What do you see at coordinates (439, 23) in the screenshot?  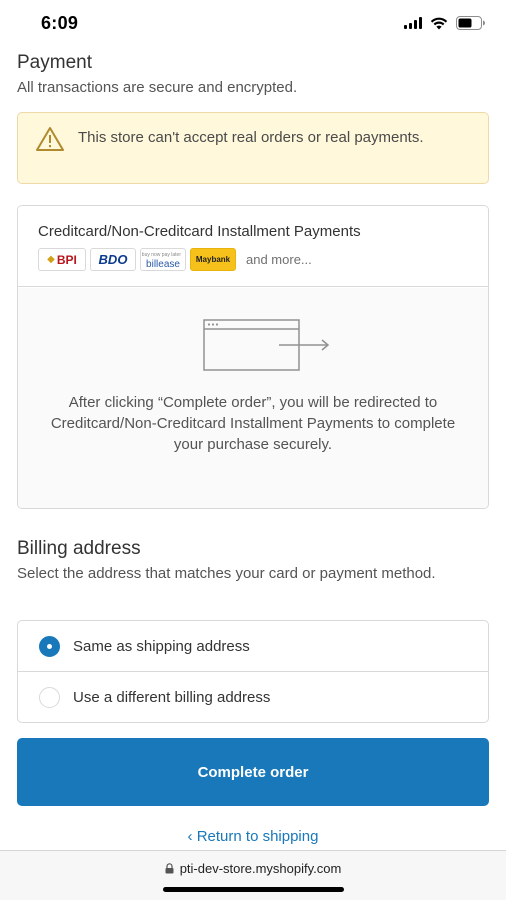 I see `wifi-icon` at bounding box center [439, 23].